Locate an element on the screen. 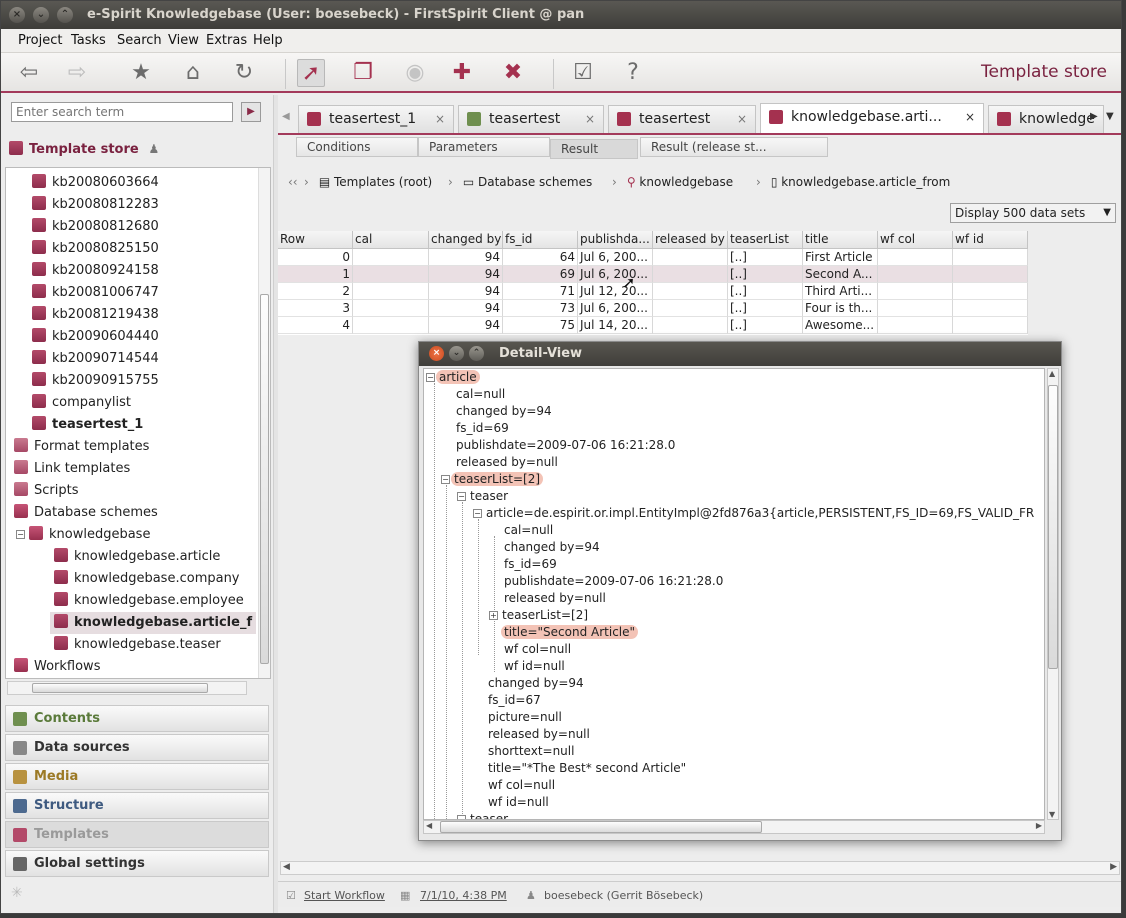  tab-teasertest: teasertest × is located at coordinates (531, 119).